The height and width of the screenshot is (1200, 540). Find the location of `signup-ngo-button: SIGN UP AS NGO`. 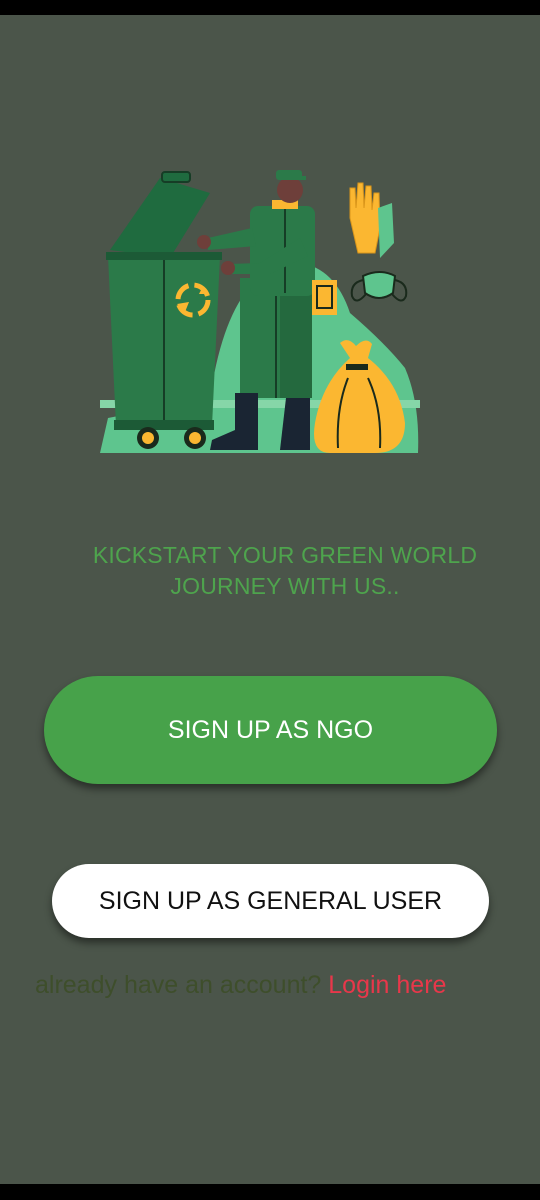

signup-ngo-button: SIGN UP AS NGO is located at coordinates (270, 730).